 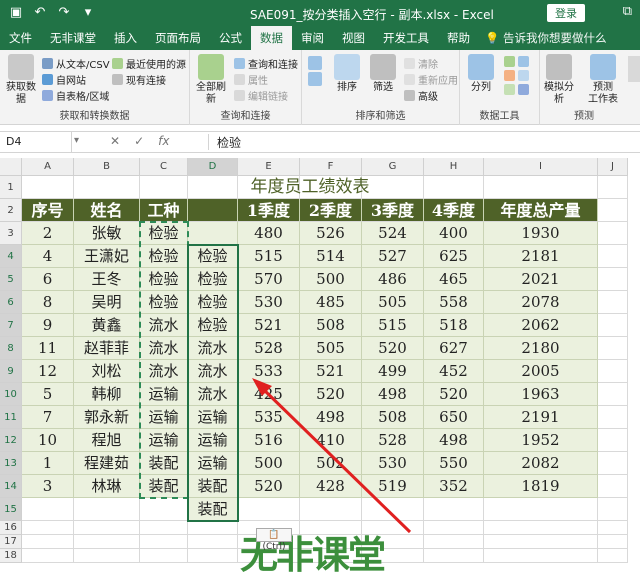 I want to click on table-cell: 499, so click(x=393, y=371).